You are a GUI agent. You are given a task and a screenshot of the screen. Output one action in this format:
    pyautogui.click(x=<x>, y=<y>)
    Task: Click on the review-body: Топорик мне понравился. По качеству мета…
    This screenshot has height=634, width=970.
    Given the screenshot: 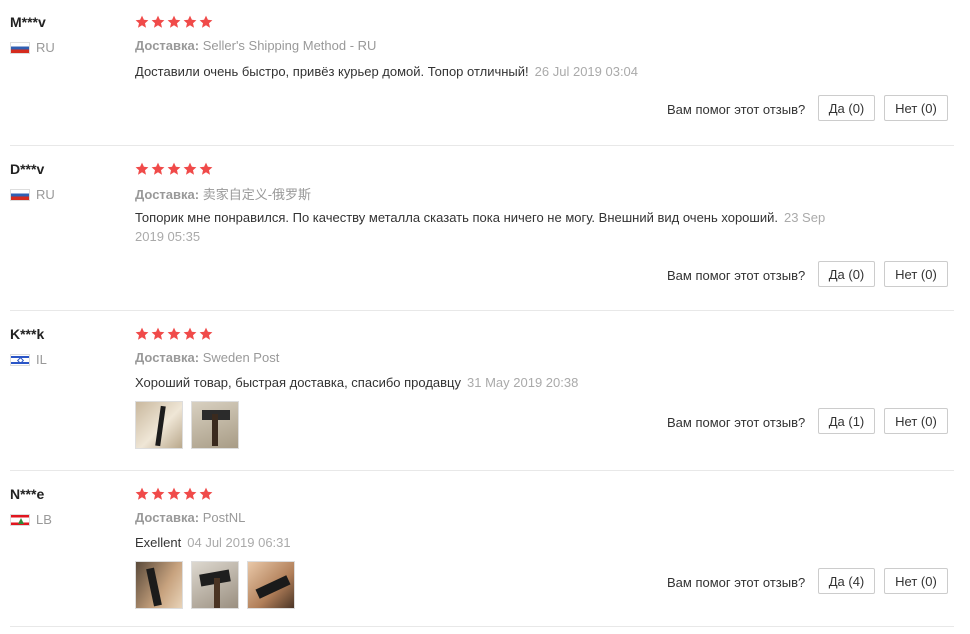 What is the action you would take?
    pyautogui.click(x=456, y=217)
    